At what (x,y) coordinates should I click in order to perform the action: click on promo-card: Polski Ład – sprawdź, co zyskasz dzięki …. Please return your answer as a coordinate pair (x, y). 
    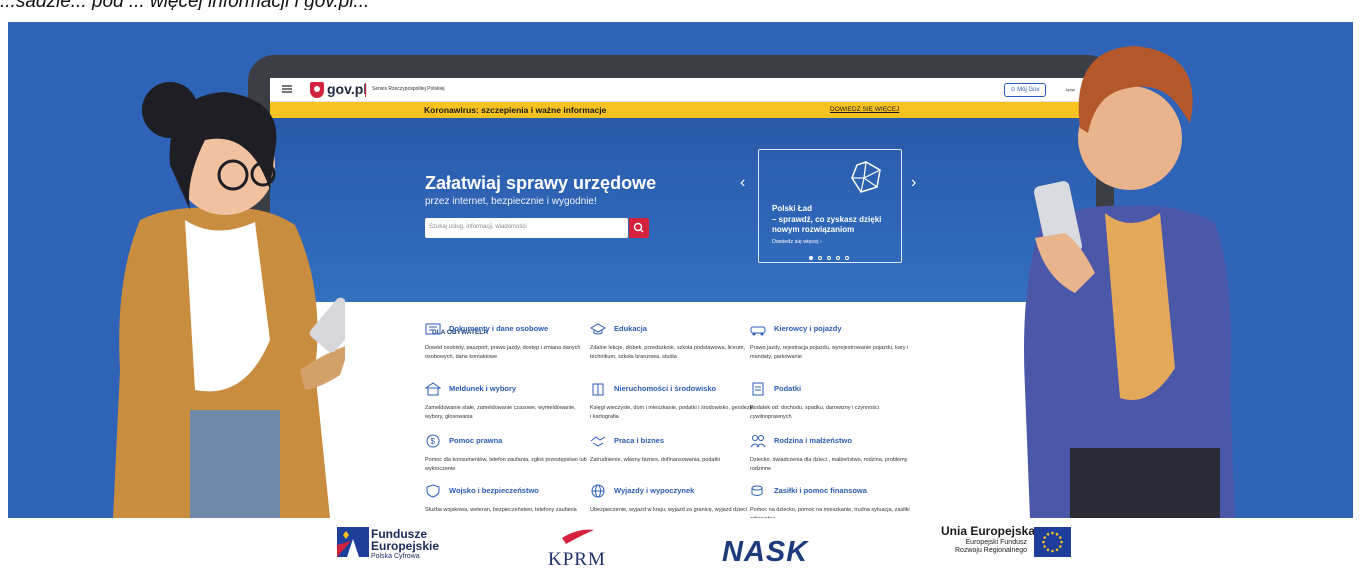
    Looking at the image, I should click on (830, 206).